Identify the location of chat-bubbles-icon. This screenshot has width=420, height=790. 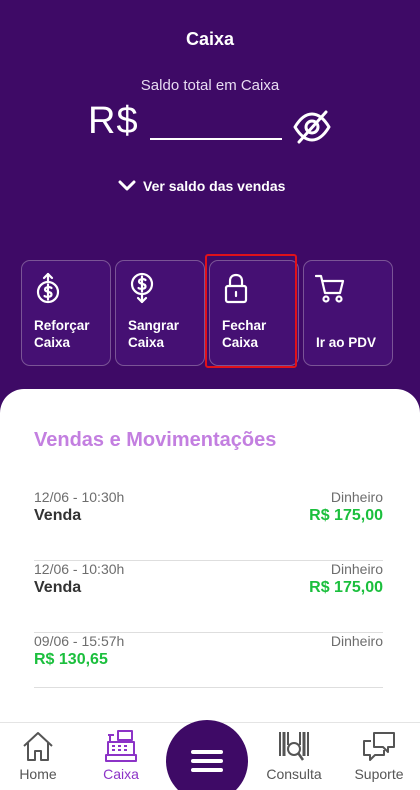
(379, 746).